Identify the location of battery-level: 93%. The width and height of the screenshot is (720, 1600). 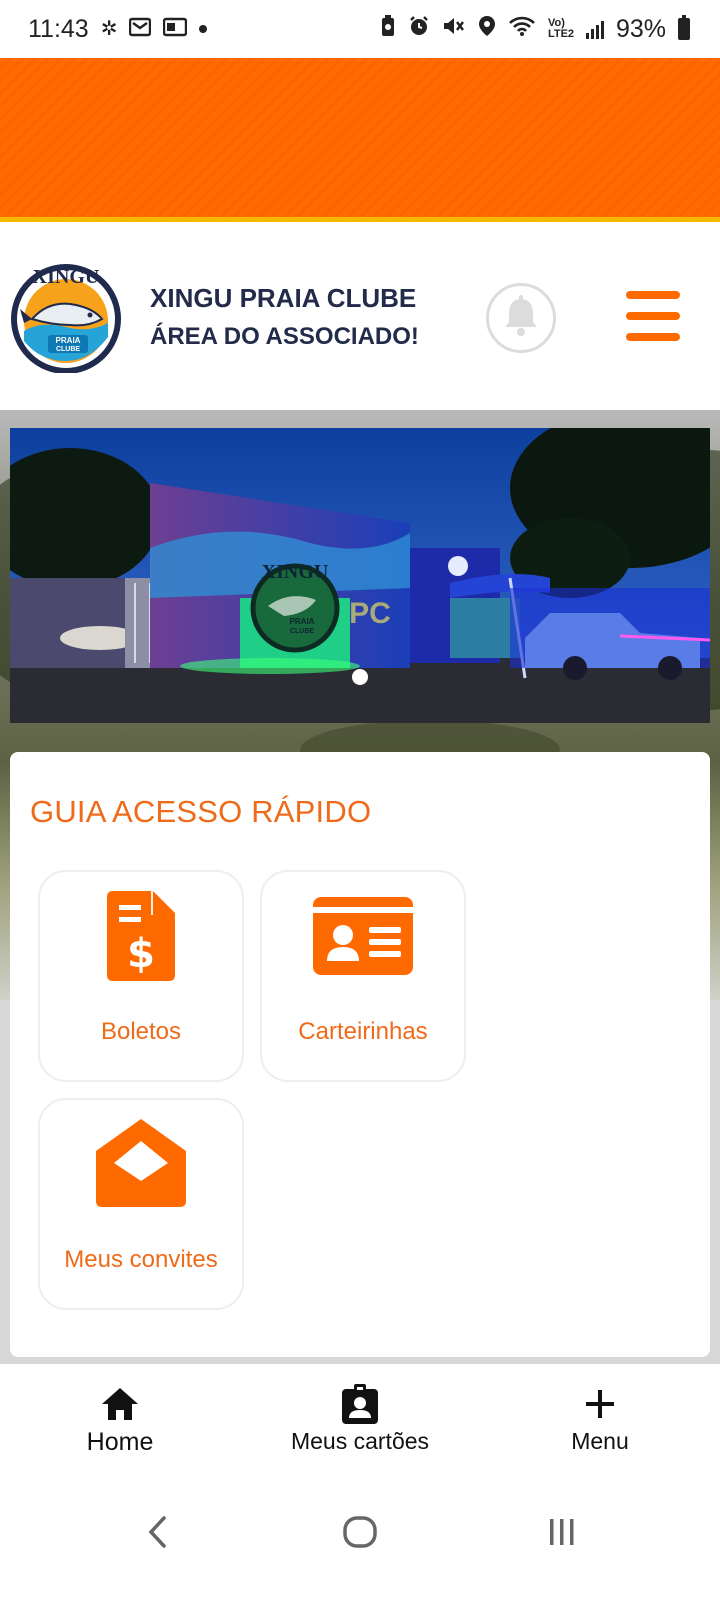
(640, 28).